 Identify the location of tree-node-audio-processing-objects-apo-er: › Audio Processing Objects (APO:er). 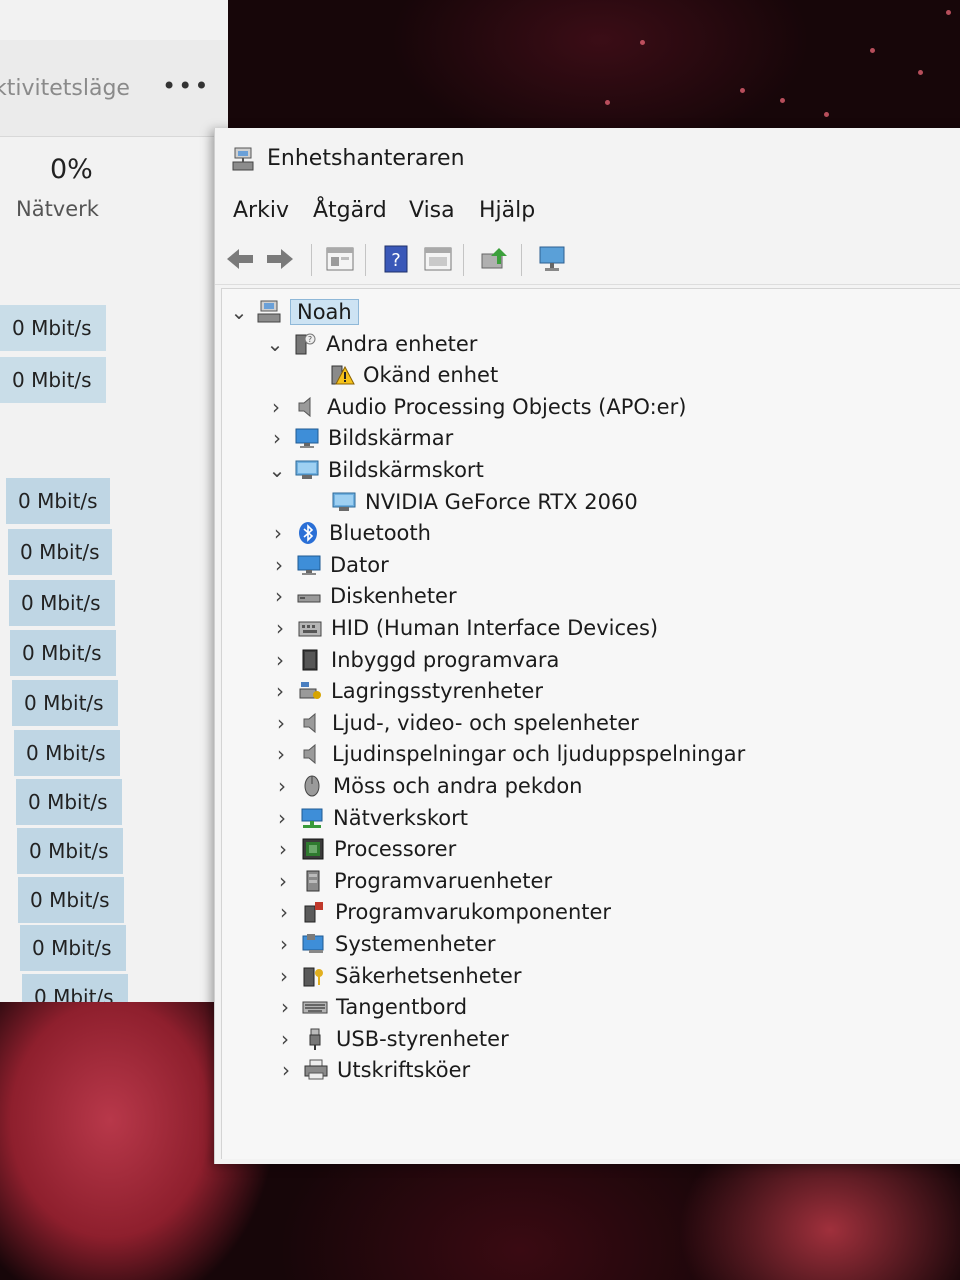
(475, 407).